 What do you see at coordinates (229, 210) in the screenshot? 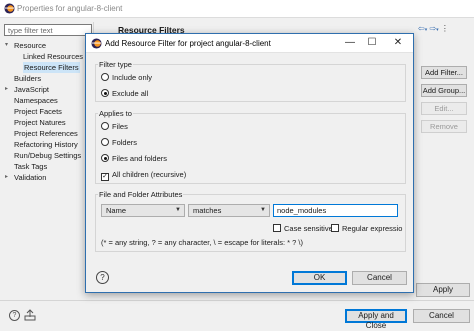
I see `operator-select: matches ▼` at bounding box center [229, 210].